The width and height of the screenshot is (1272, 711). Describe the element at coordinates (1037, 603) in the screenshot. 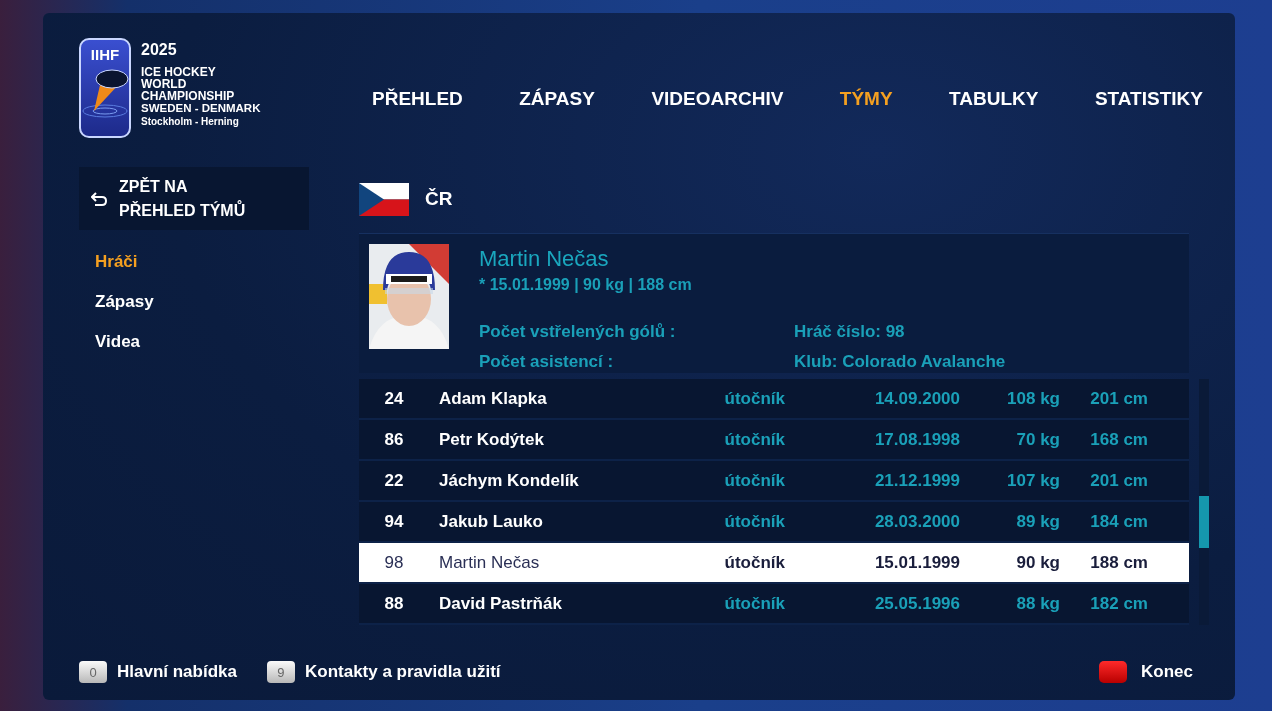

I see `weight-cell-text: 88 kg` at that location.